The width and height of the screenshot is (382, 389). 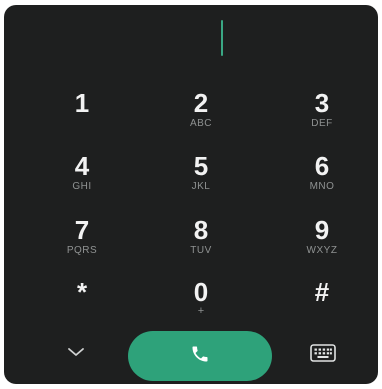 What do you see at coordinates (201, 103) in the screenshot?
I see `key-digit: 2` at bounding box center [201, 103].